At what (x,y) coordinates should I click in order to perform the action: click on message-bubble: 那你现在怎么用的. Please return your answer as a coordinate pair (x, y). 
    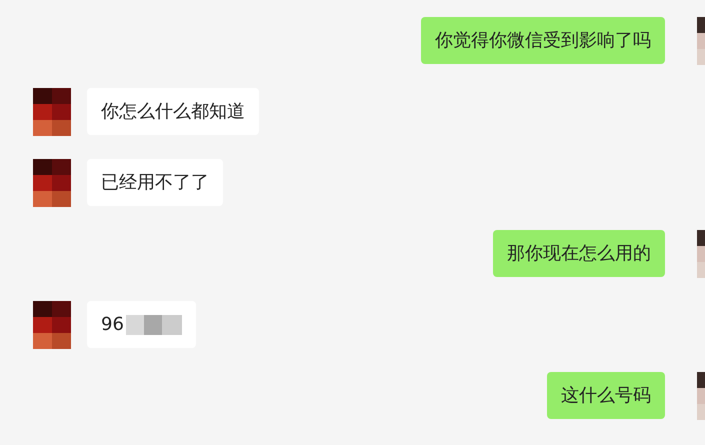
    Looking at the image, I should click on (579, 253).